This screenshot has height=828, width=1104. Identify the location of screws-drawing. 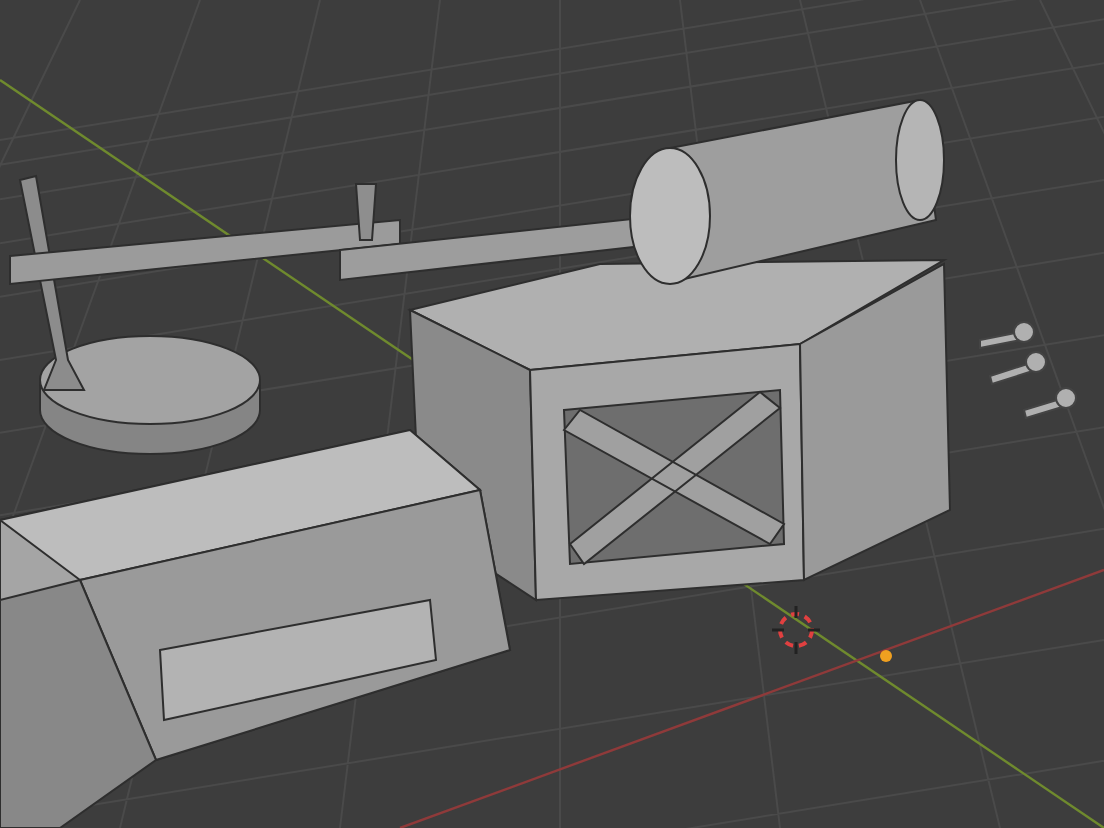
(1028, 370).